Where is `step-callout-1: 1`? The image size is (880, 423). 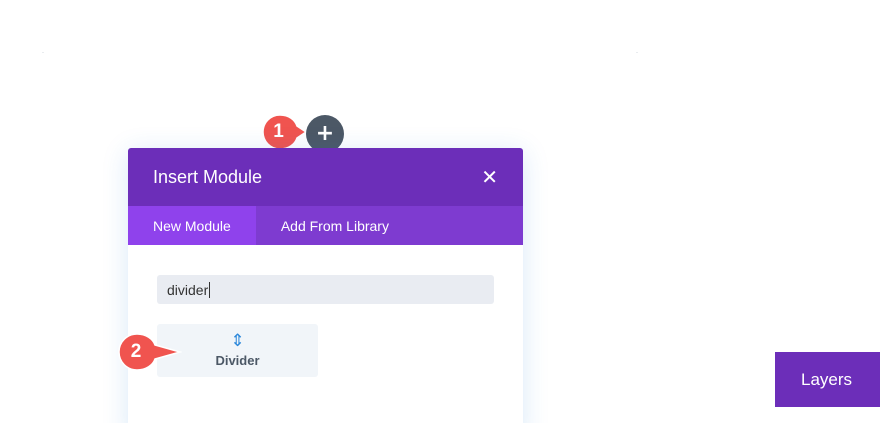
step-callout-1: 1 is located at coordinates (284, 132).